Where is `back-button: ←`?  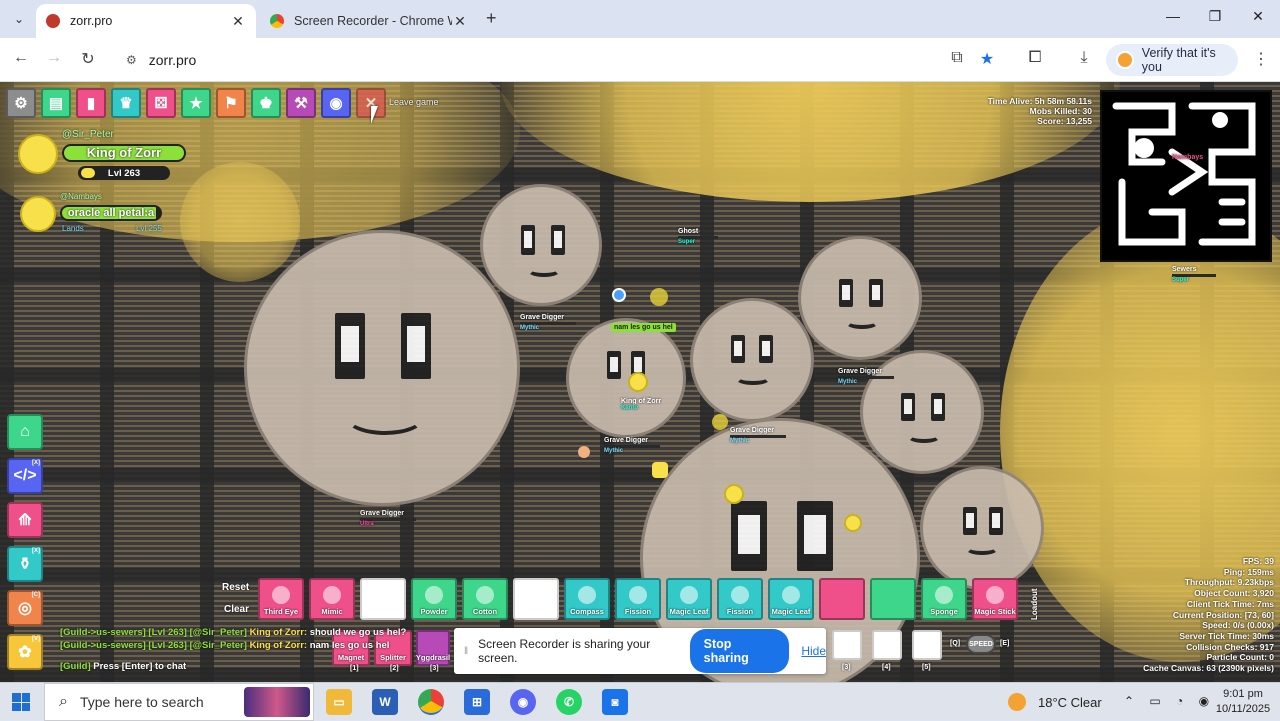 back-button: ← is located at coordinates (21, 58).